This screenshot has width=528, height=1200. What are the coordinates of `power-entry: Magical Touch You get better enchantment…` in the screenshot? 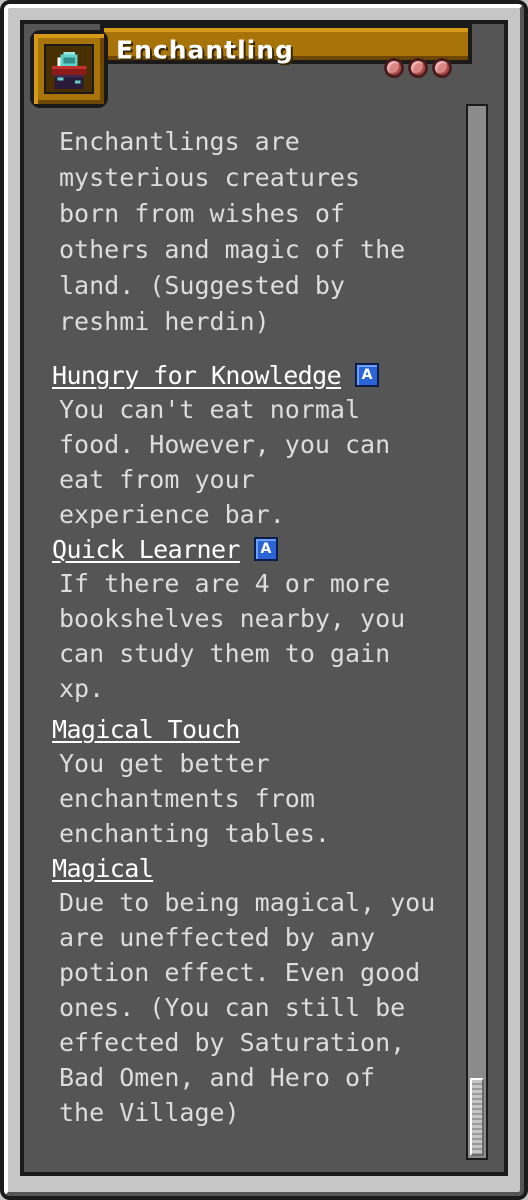 It's located at (252, 781).